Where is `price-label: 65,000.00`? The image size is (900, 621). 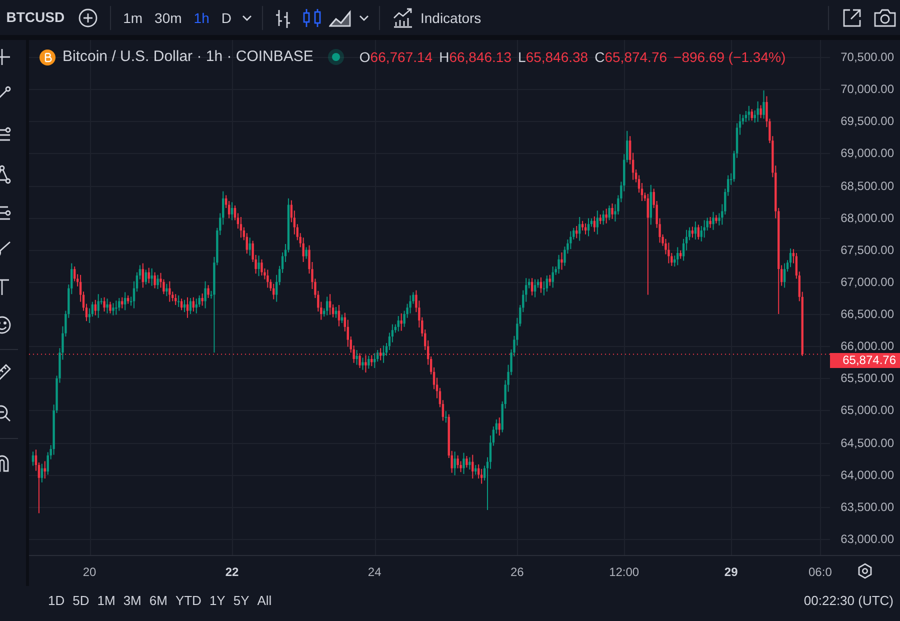
price-label: 65,000.00 is located at coordinates (867, 410).